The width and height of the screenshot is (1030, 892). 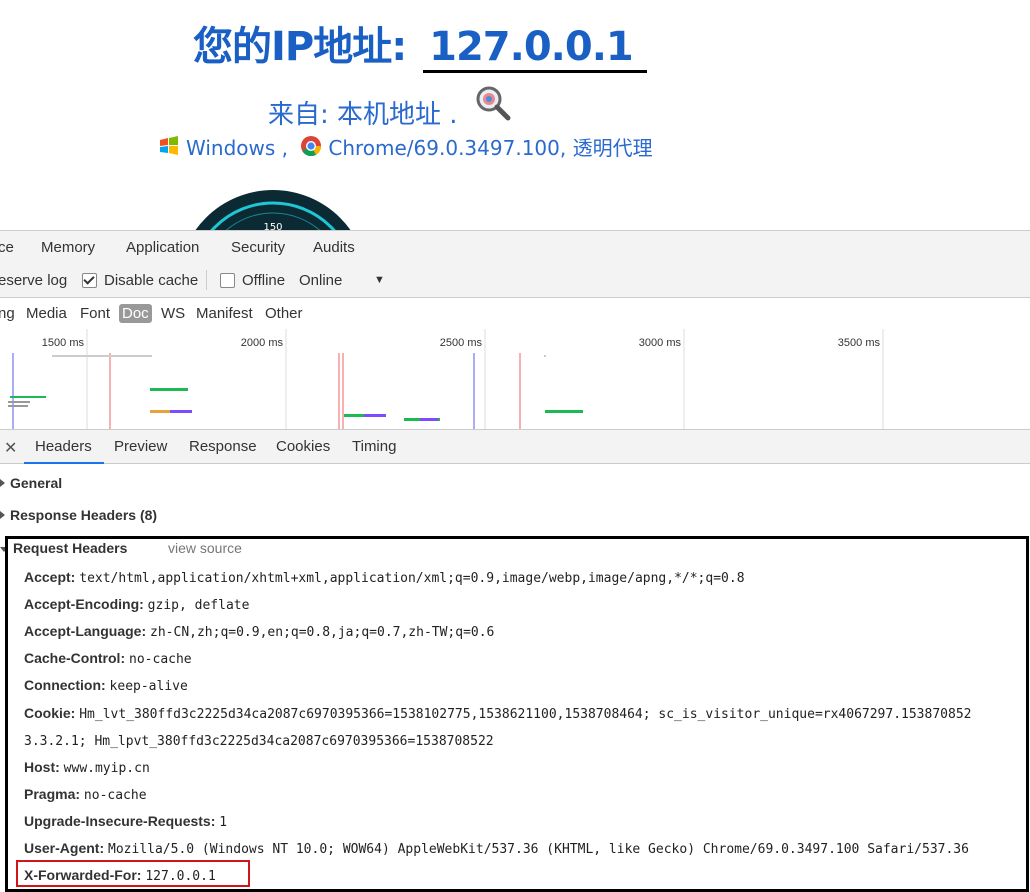 What do you see at coordinates (64, 848) in the screenshot?
I see `header-name: User-Agent:` at bounding box center [64, 848].